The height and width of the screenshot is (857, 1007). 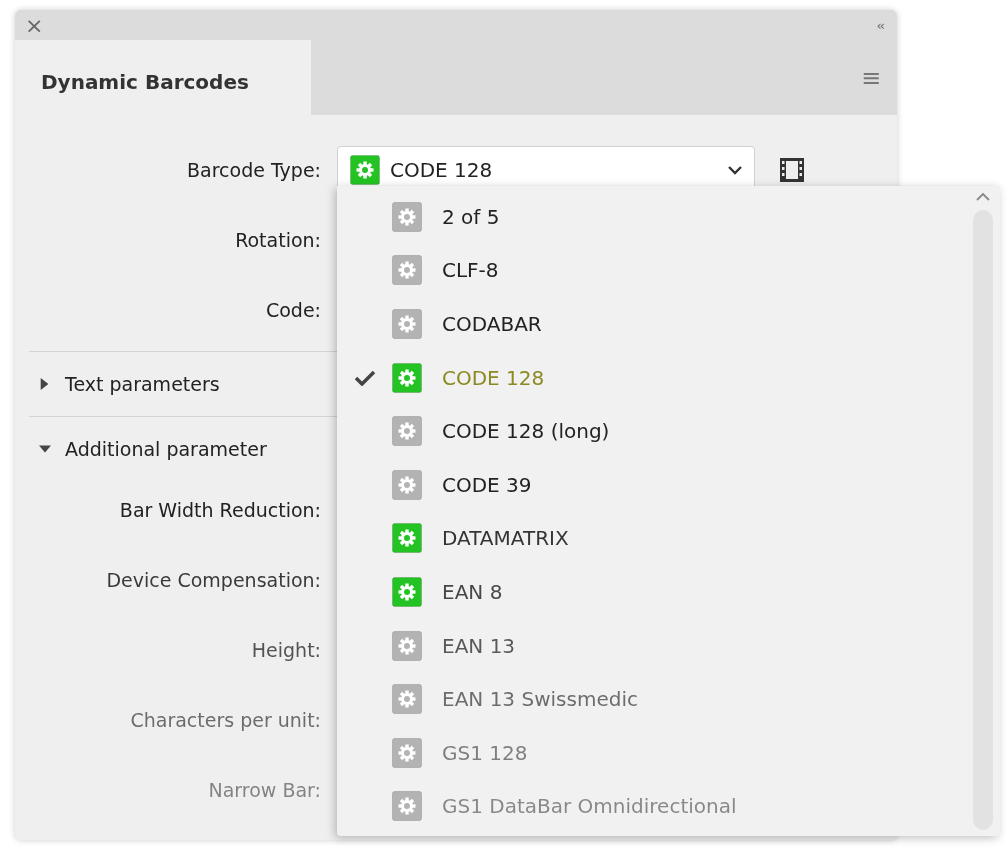 I want to click on collapse-button: ‹‹, so click(x=879, y=25).